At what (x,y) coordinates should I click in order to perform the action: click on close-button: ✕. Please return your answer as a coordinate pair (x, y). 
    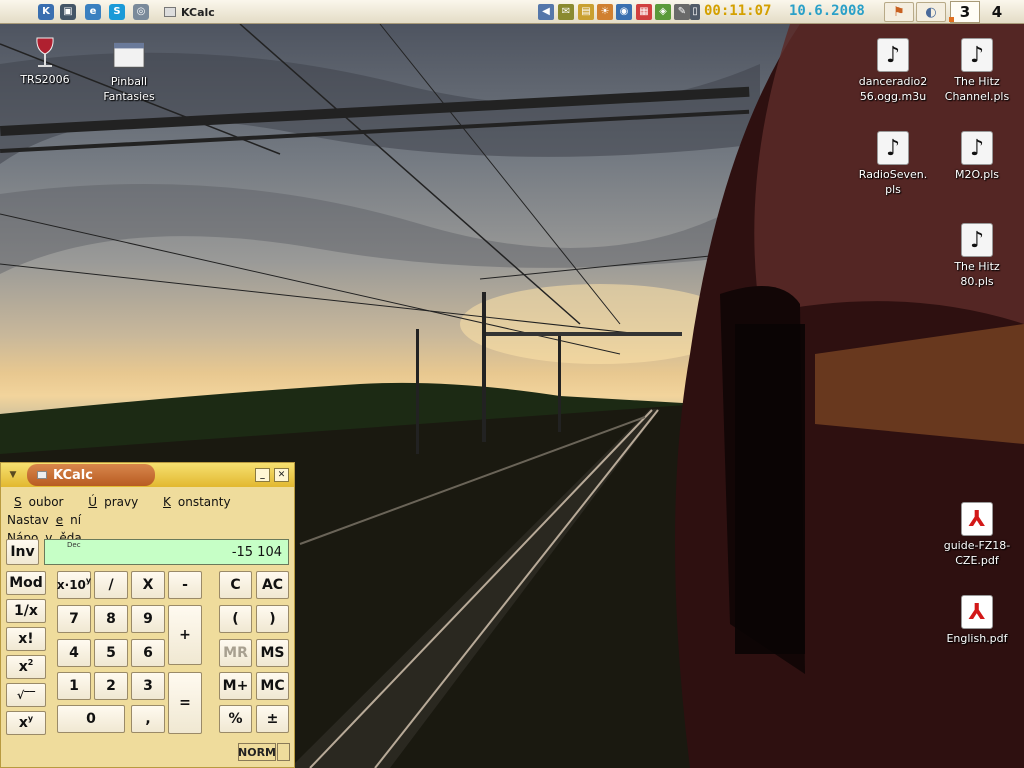
    Looking at the image, I should click on (281, 475).